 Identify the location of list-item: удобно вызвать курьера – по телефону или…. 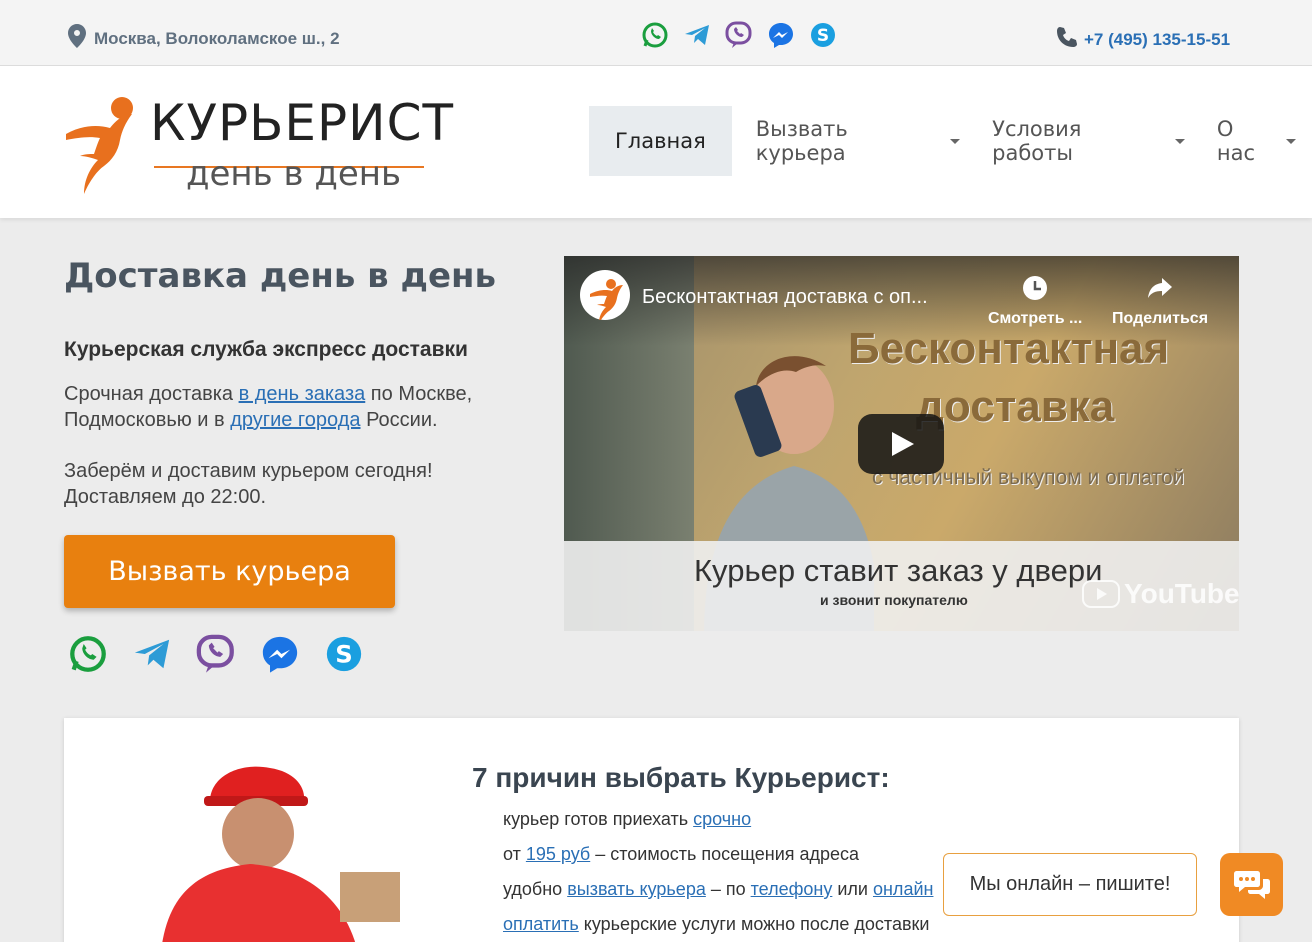
(718, 893).